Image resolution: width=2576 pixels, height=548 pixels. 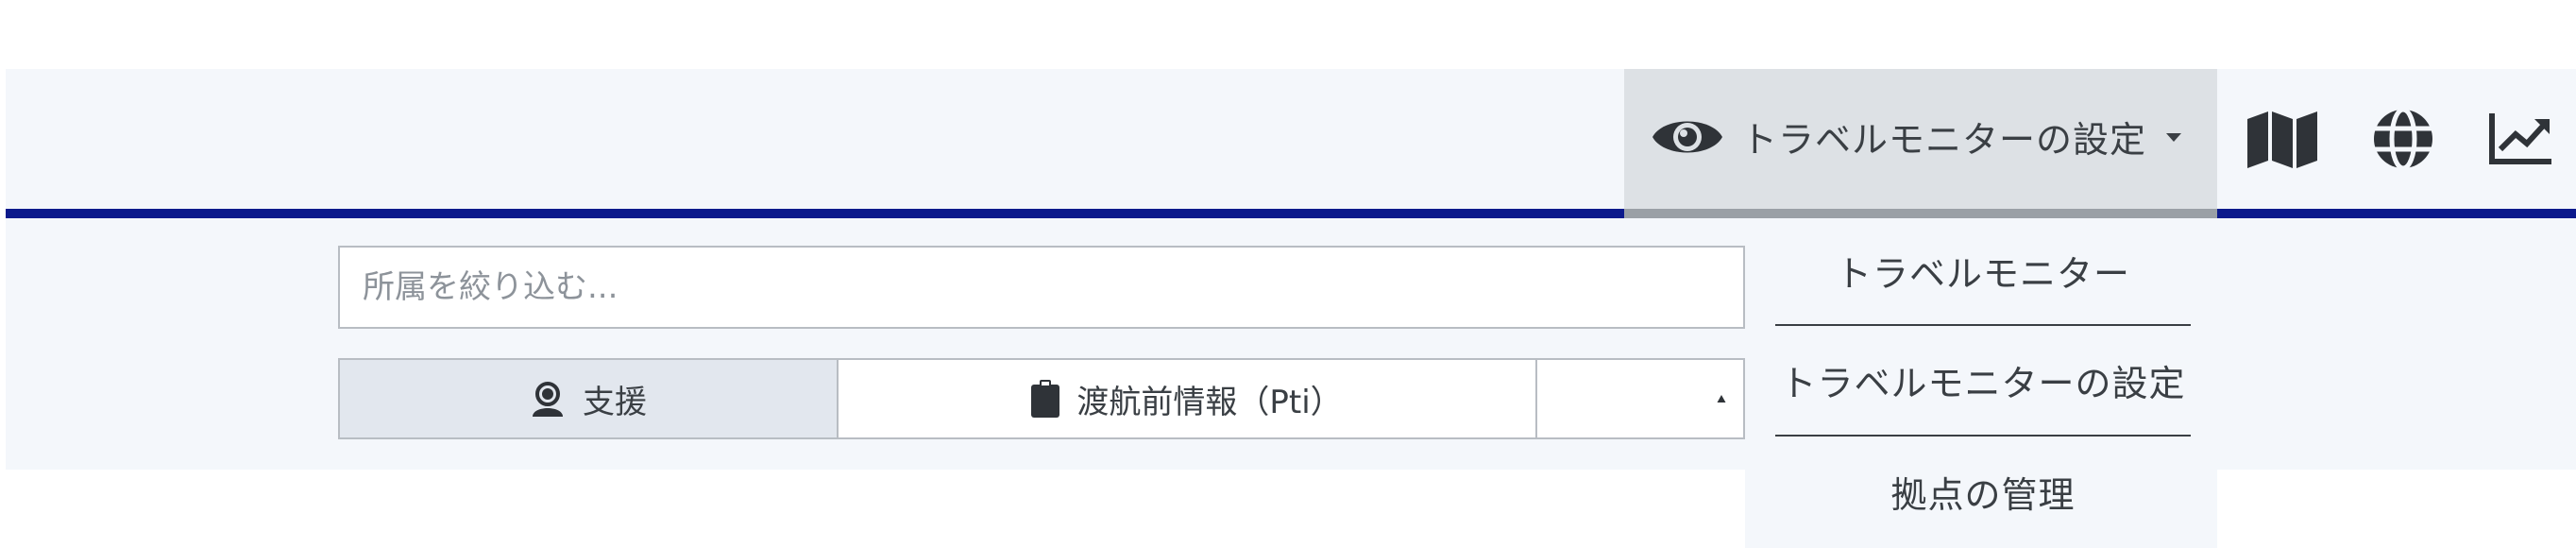 I want to click on travel-monitor-settings-menu: トラベルモニターの設定, so click(x=1920, y=143).